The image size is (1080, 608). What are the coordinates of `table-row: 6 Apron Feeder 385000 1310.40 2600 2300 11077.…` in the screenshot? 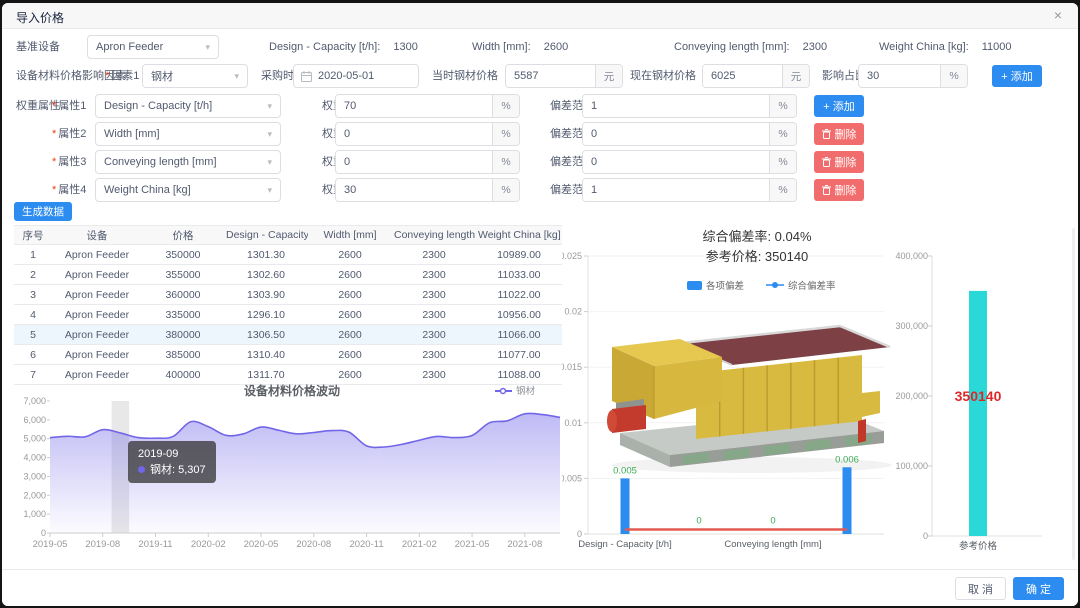 It's located at (288, 354).